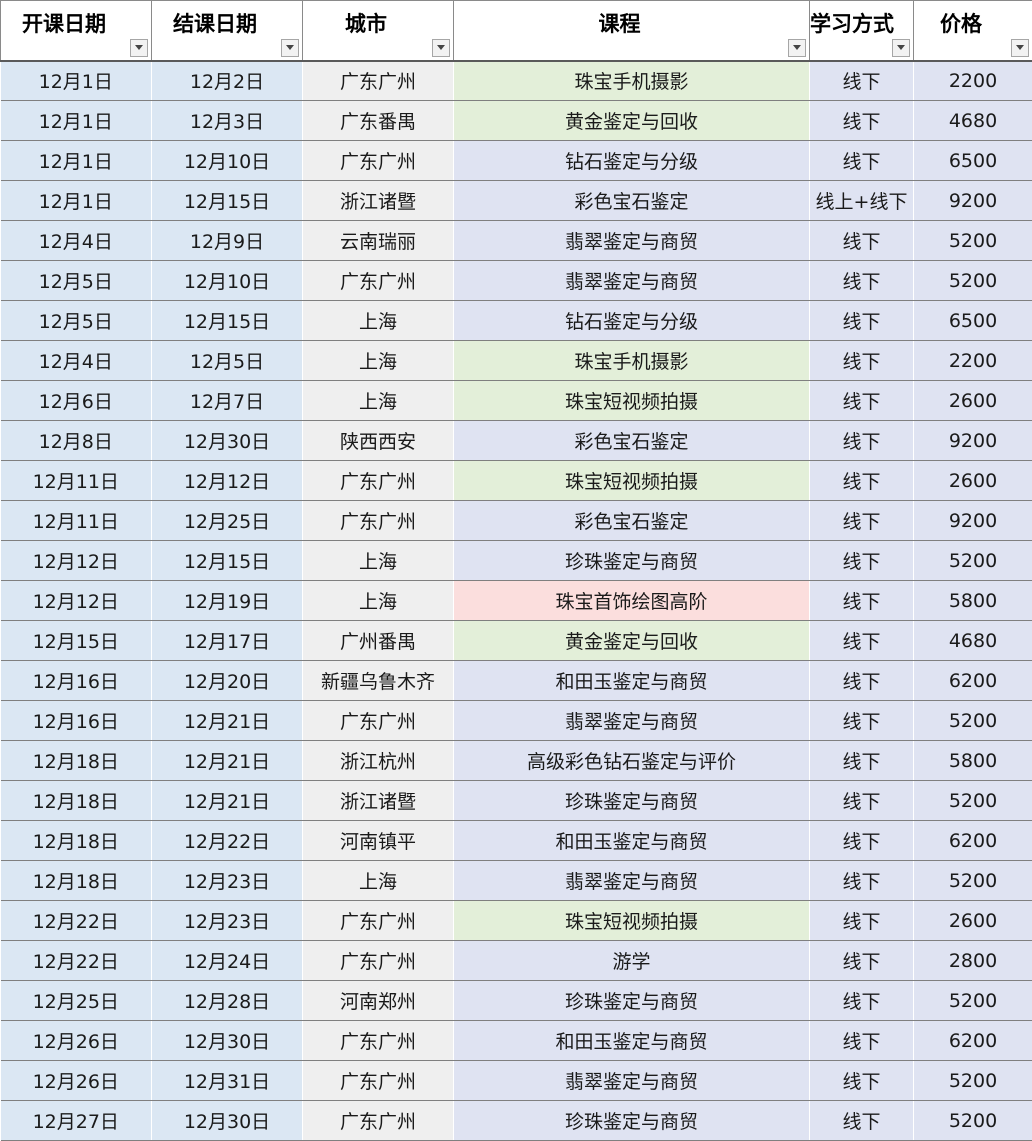  Describe the element at coordinates (227, 31) in the screenshot. I see `header-end-date: 结课日期` at that location.